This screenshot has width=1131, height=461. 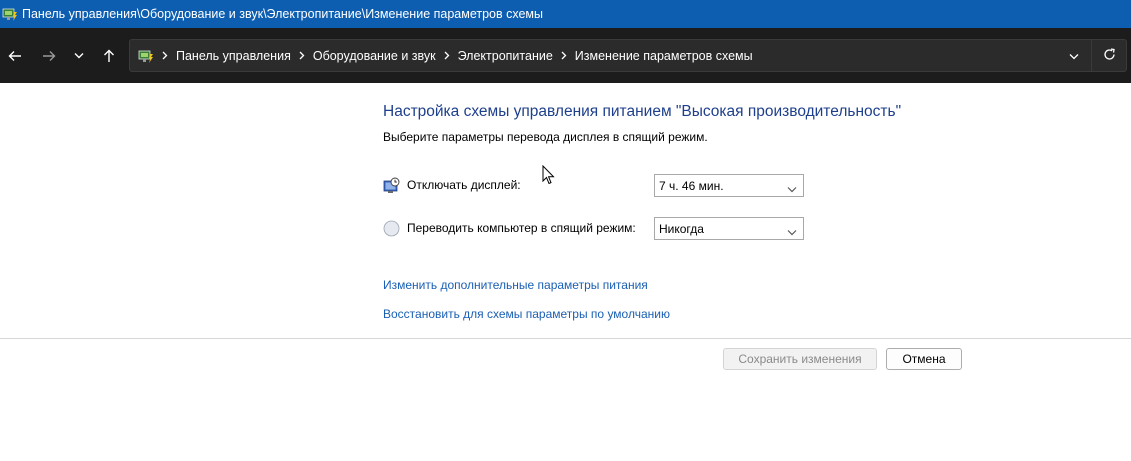 I want to click on forward-button, so click(x=49, y=56).